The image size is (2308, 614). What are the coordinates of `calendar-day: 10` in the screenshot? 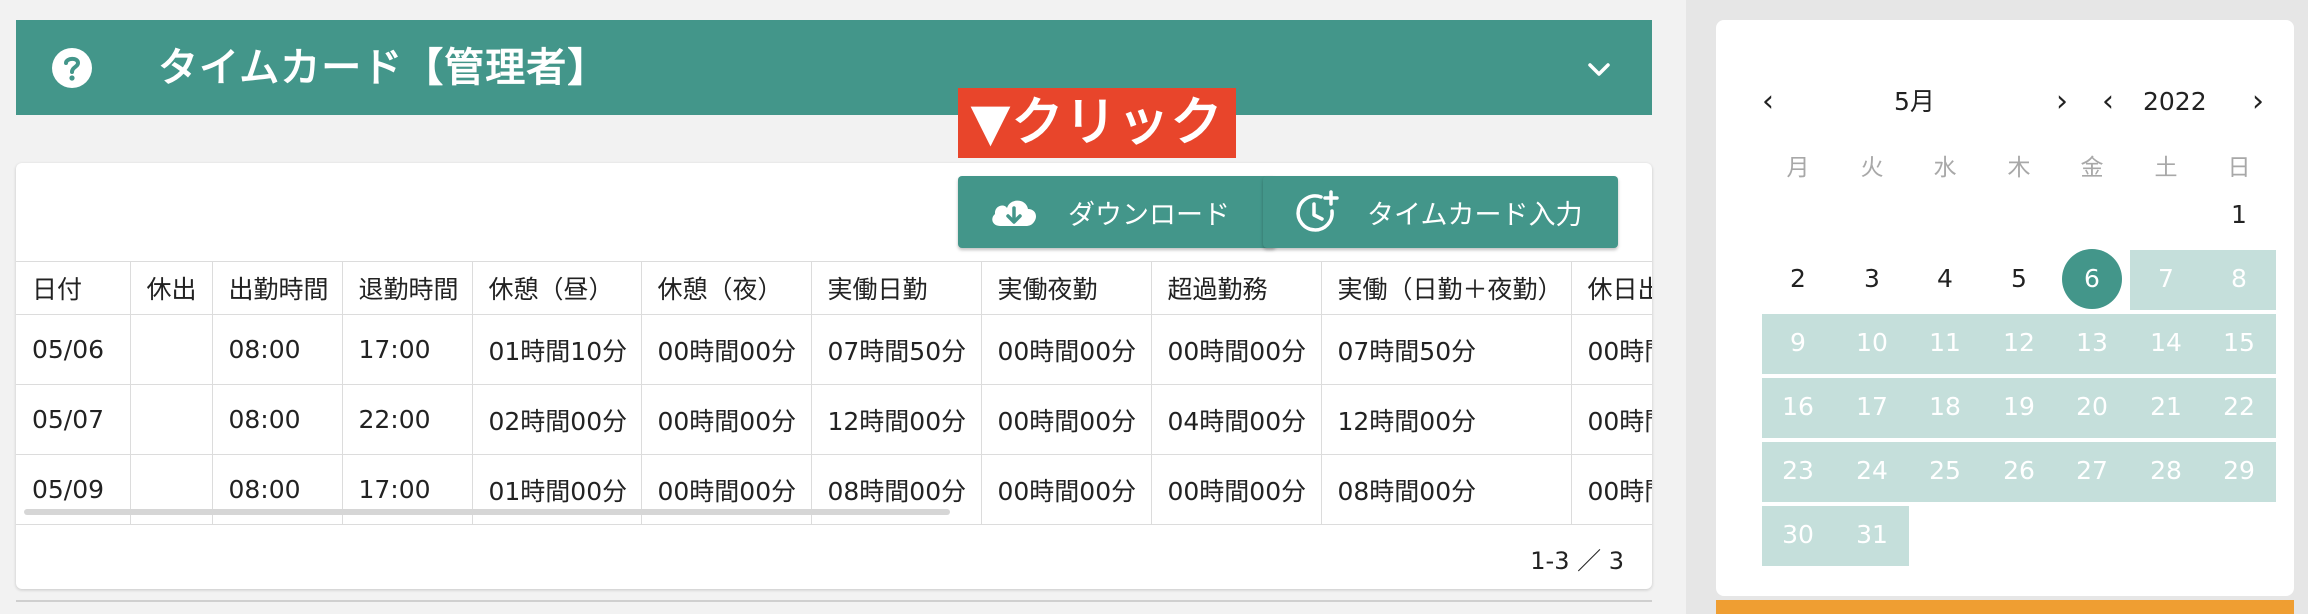 It's located at (1872, 343).